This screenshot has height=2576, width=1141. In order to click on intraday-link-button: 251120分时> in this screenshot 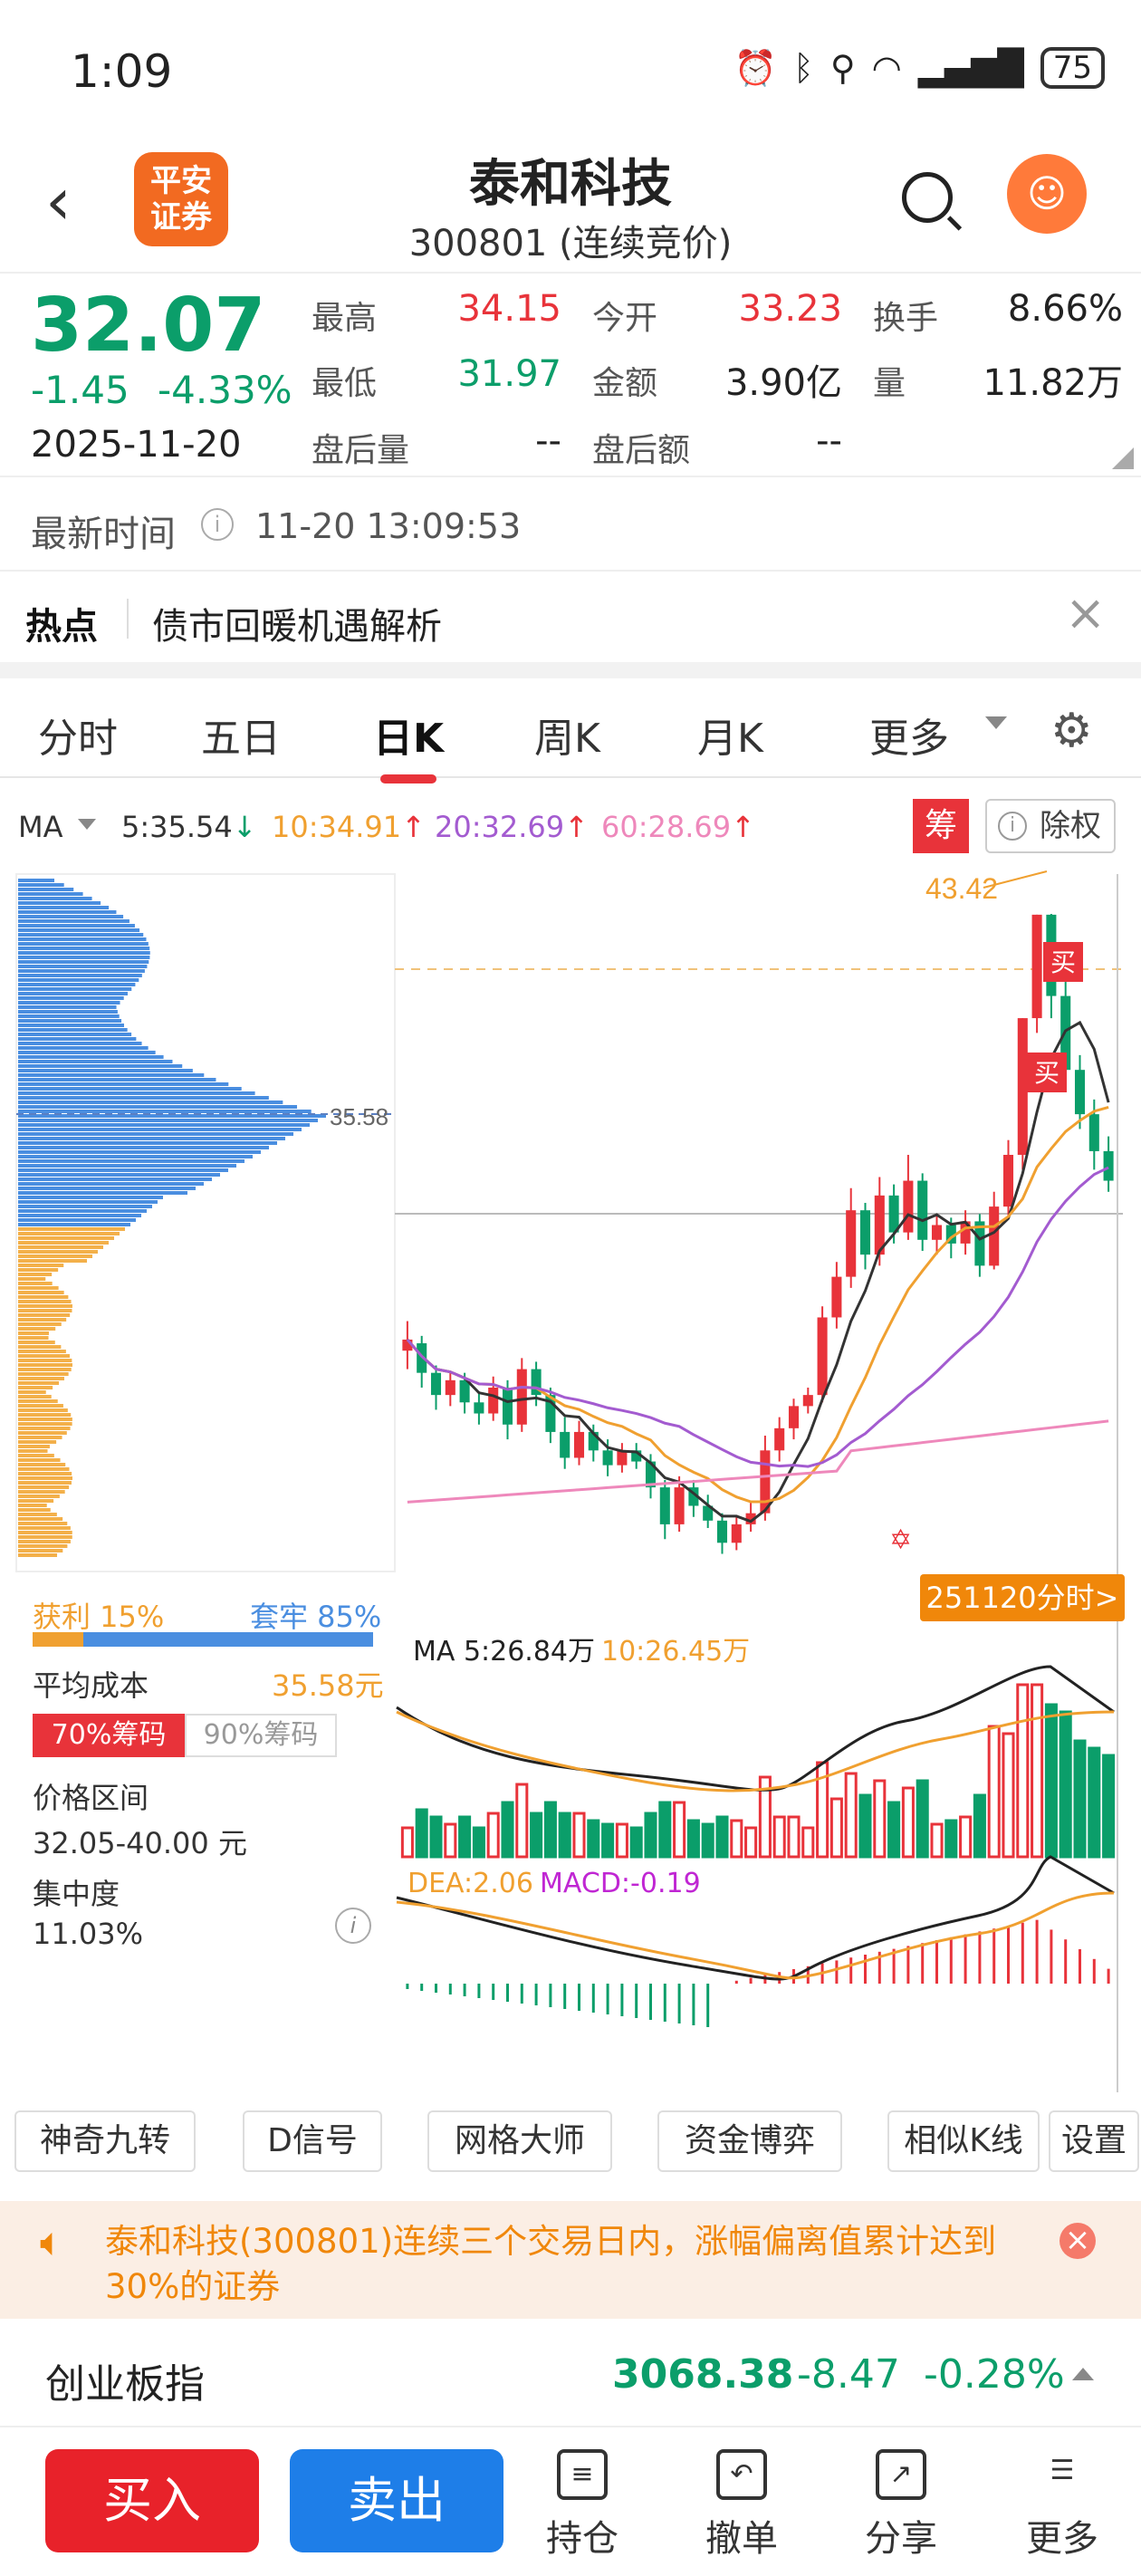, I will do `click(1022, 1597)`.